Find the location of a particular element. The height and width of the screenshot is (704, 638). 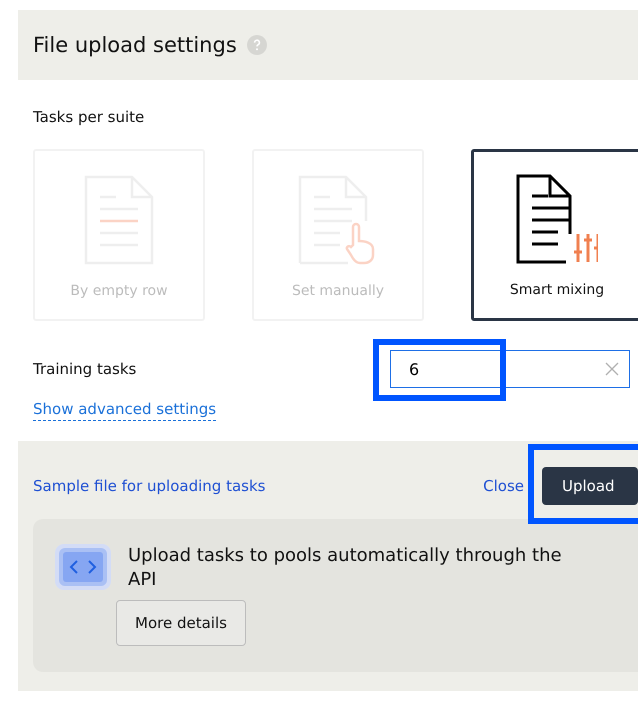

upload-button: Upload is located at coordinates (590, 486).